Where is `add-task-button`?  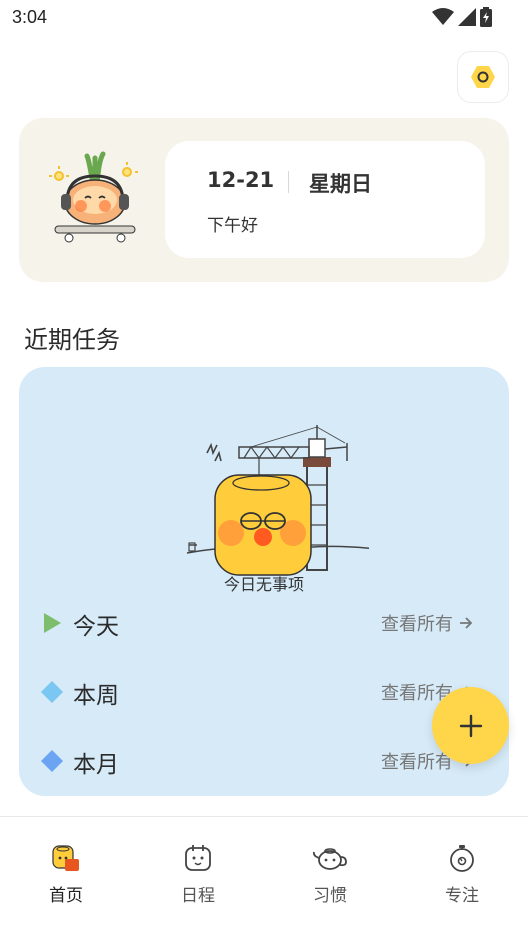 add-task-button is located at coordinates (470, 725).